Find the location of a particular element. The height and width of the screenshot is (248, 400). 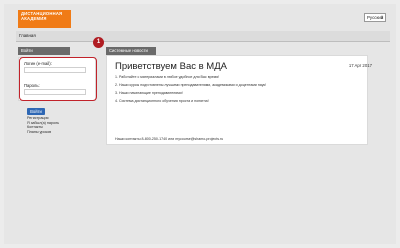

nav-home-link: Главная is located at coordinates (27, 35).